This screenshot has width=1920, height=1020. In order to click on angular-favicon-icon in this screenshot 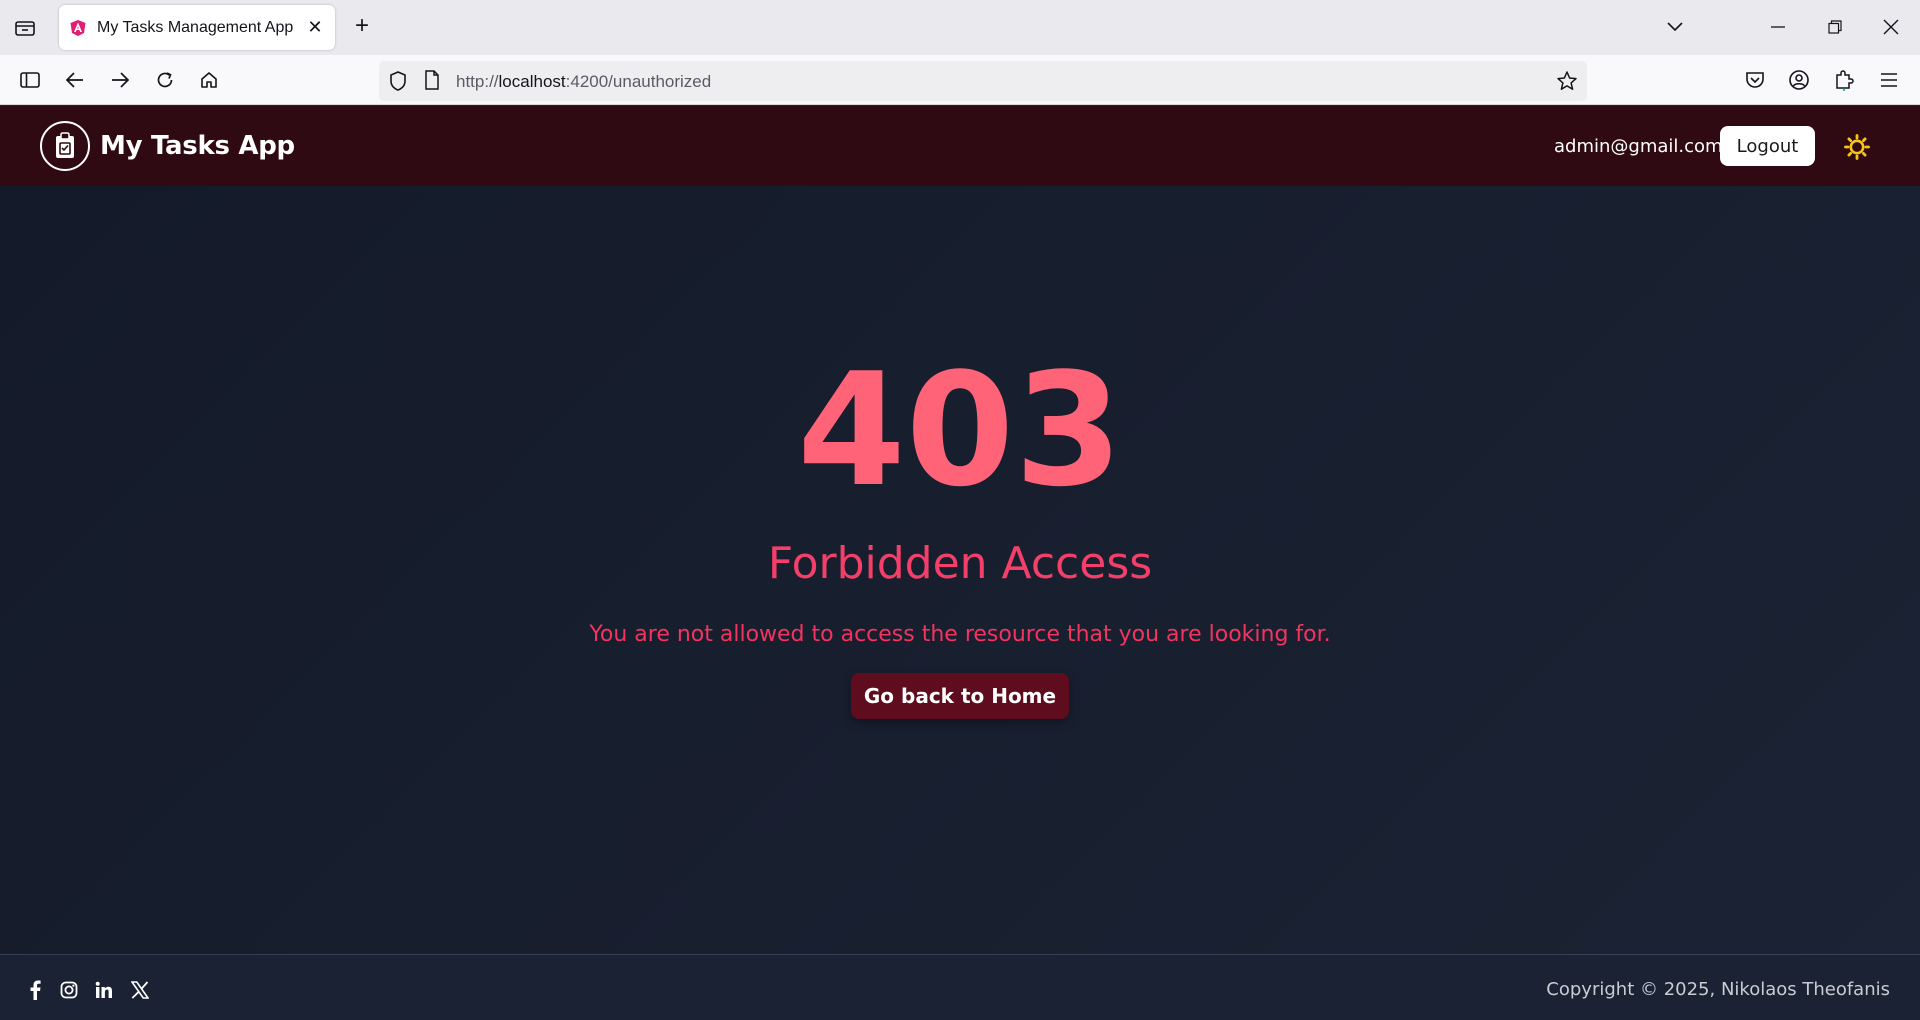, I will do `click(78, 28)`.